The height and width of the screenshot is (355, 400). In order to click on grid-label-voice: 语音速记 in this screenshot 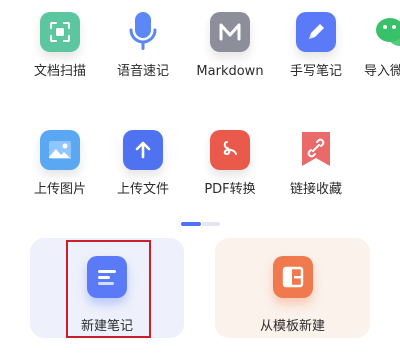, I will do `click(142, 71)`.